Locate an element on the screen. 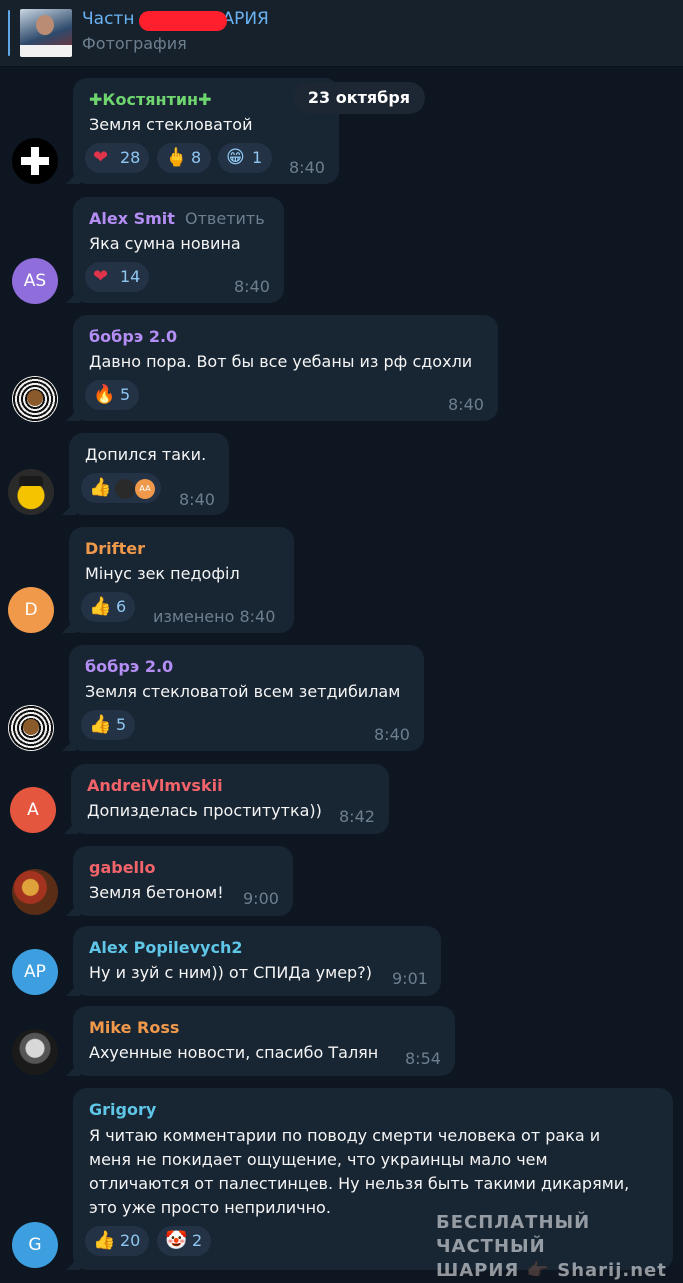  watermark: БЕСПЛАТНЫЙ ЧАСТНЫЙ ШАРИЯ 👉🏿 Sharij.net is located at coordinates (556, 1247).